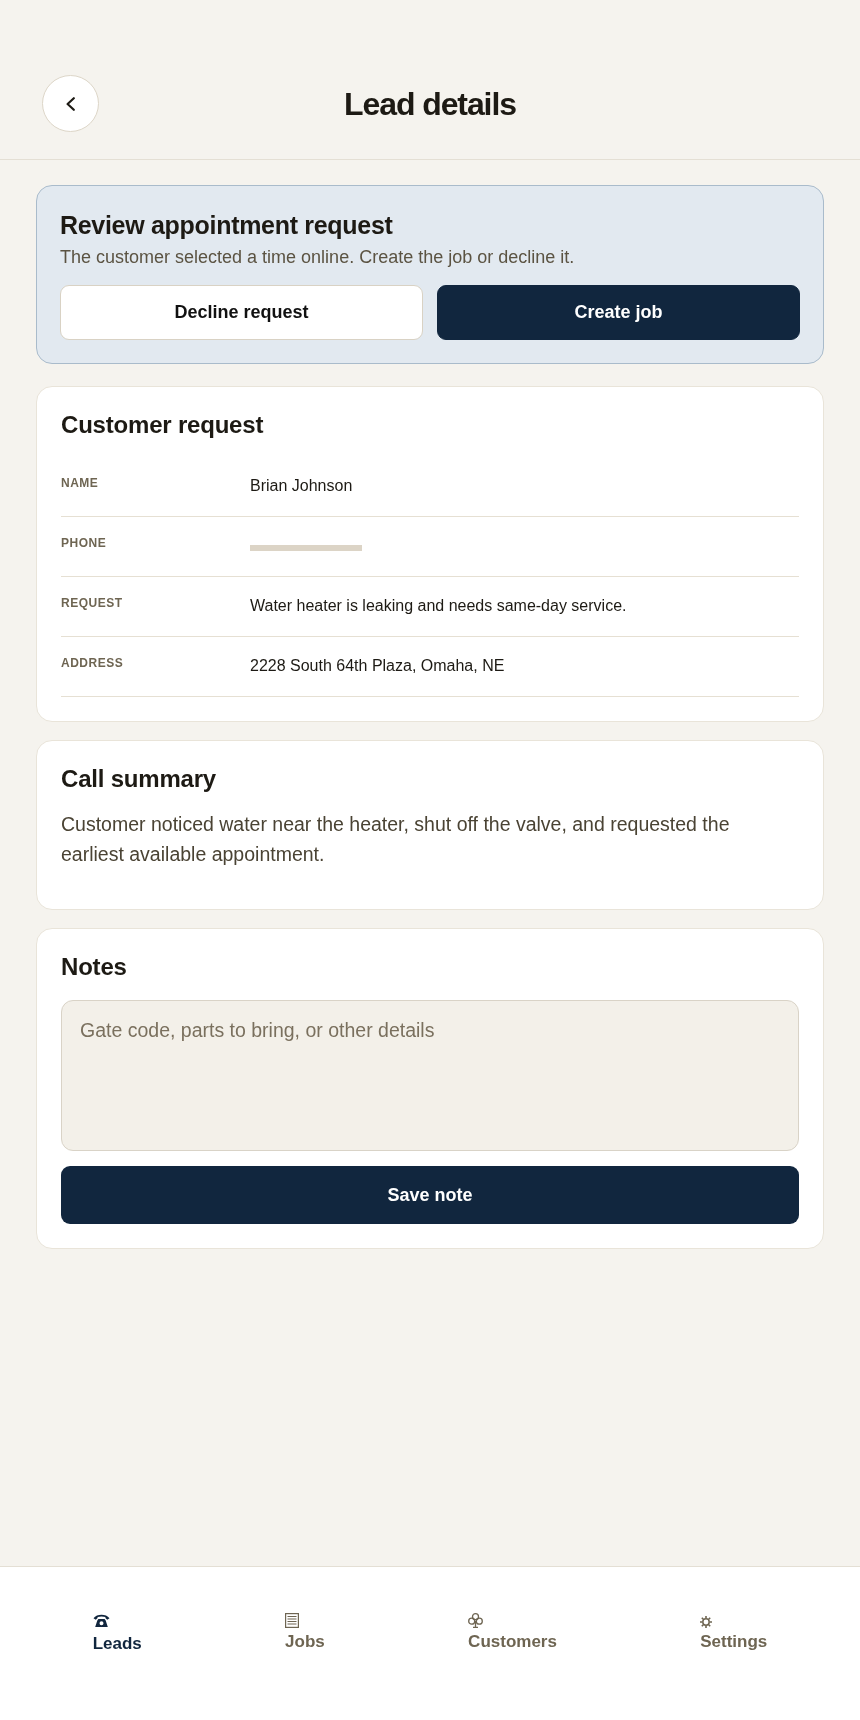  Describe the element at coordinates (734, 1632) in the screenshot. I see `nav-tab: Settings` at that location.